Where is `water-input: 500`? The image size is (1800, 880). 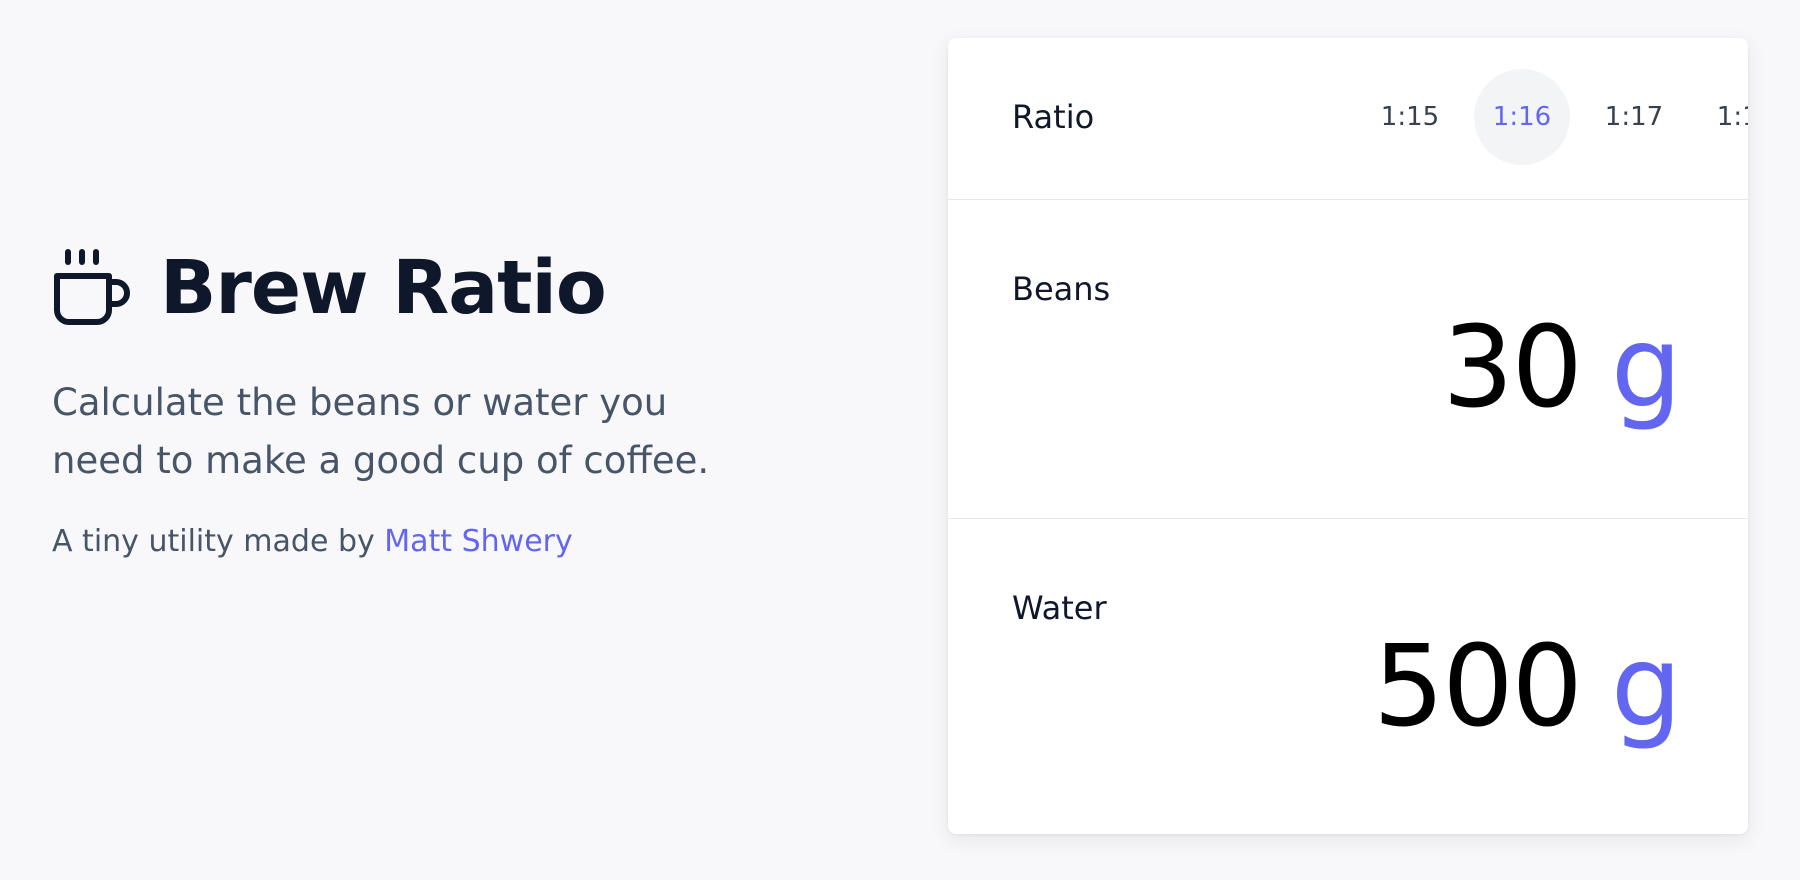
water-input: 500 is located at coordinates (1478, 687).